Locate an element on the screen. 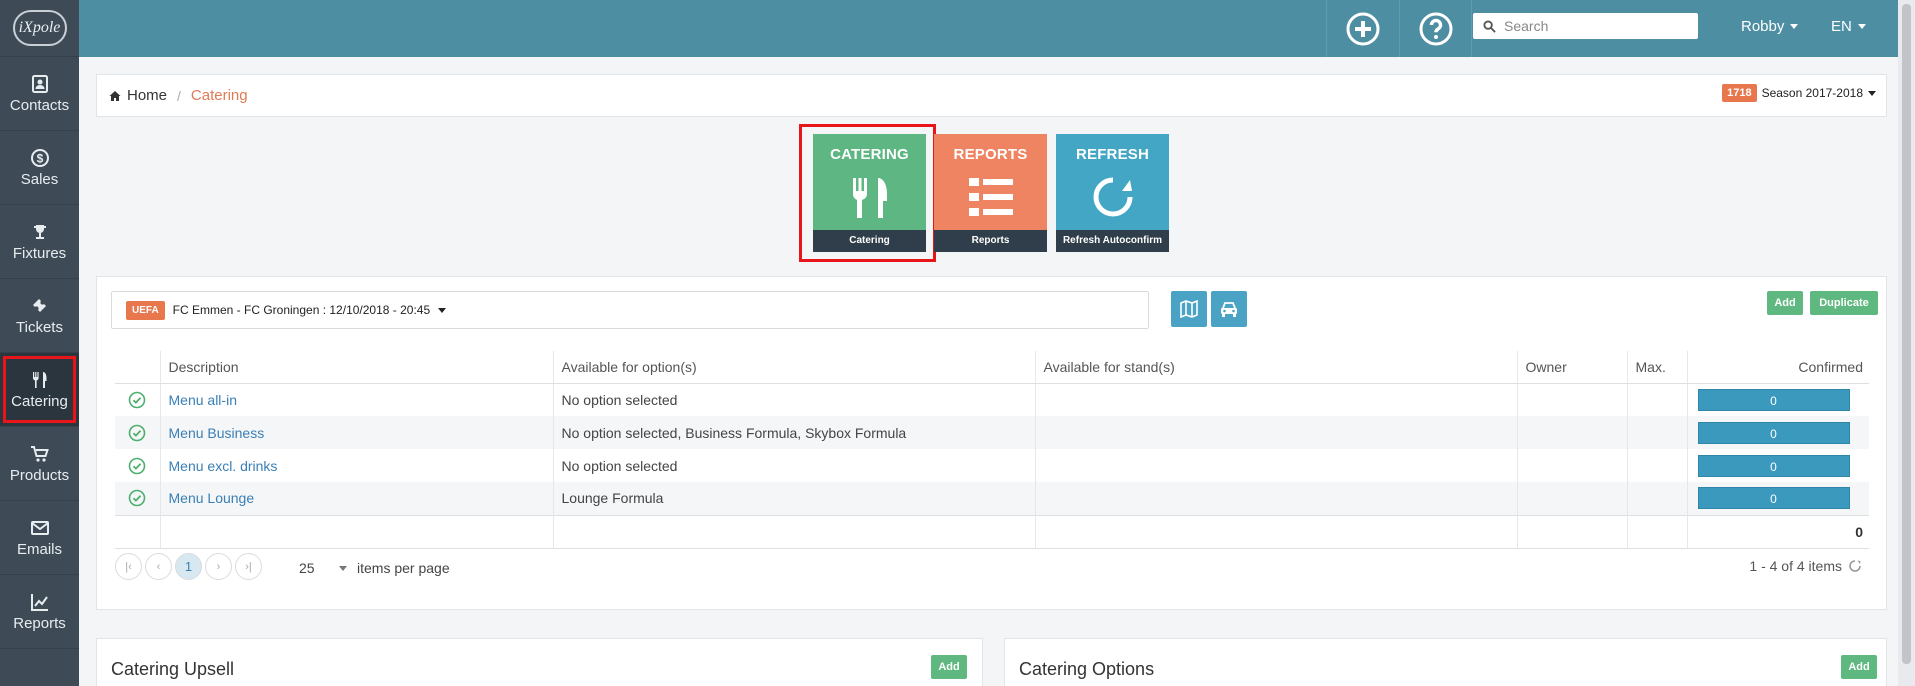  map-icon is located at coordinates (1189, 309).